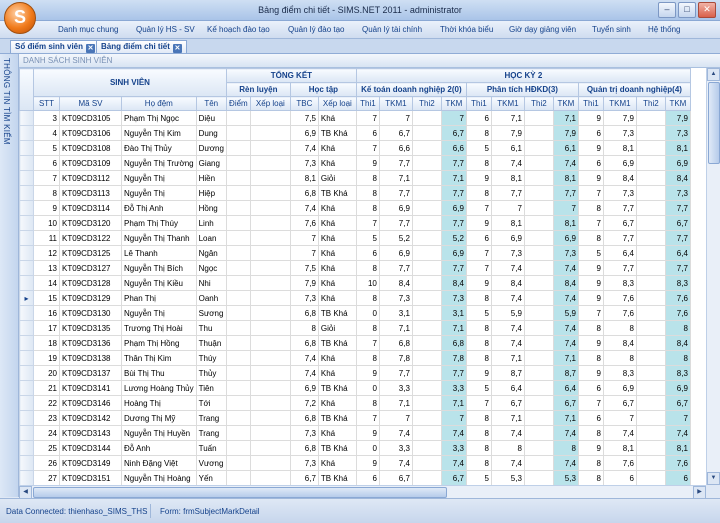 The width and height of the screenshot is (720, 523). What do you see at coordinates (90, 373) in the screenshot?
I see `cell-ma-sv: KT09CD3137` at bounding box center [90, 373].